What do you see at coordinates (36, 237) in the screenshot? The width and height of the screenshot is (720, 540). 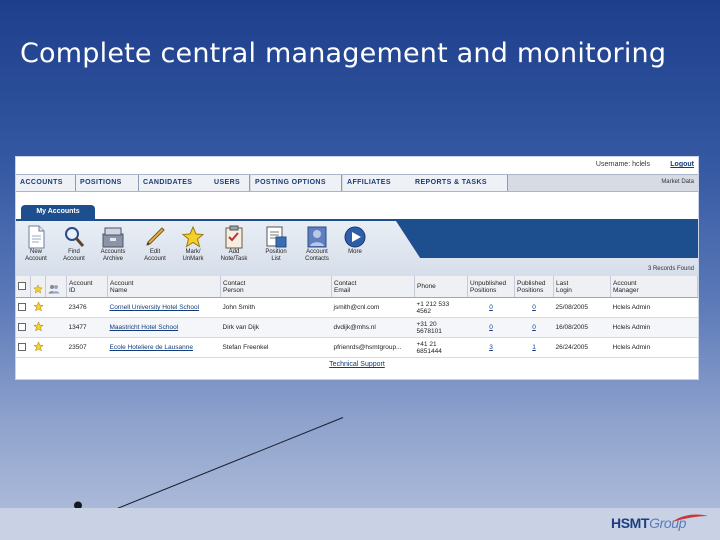 I see `document-icon` at bounding box center [36, 237].